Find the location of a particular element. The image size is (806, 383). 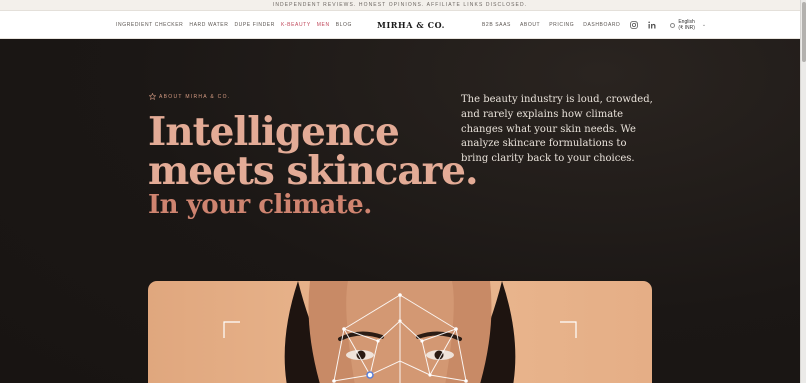

nav-link-ingredient-checker: INGREDIENT CHECKER is located at coordinates (149, 25).